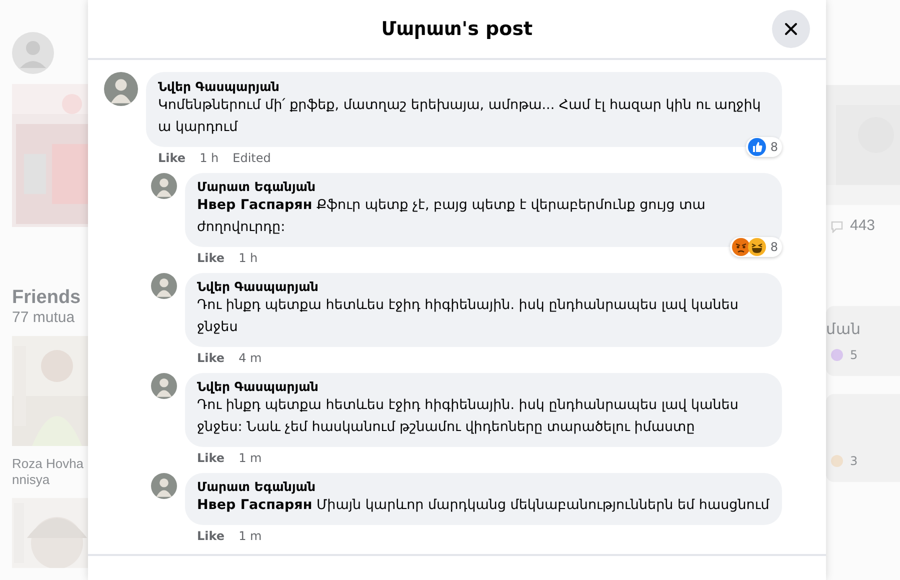 The width and height of the screenshot is (900, 580). I want to click on close-button, so click(791, 29).